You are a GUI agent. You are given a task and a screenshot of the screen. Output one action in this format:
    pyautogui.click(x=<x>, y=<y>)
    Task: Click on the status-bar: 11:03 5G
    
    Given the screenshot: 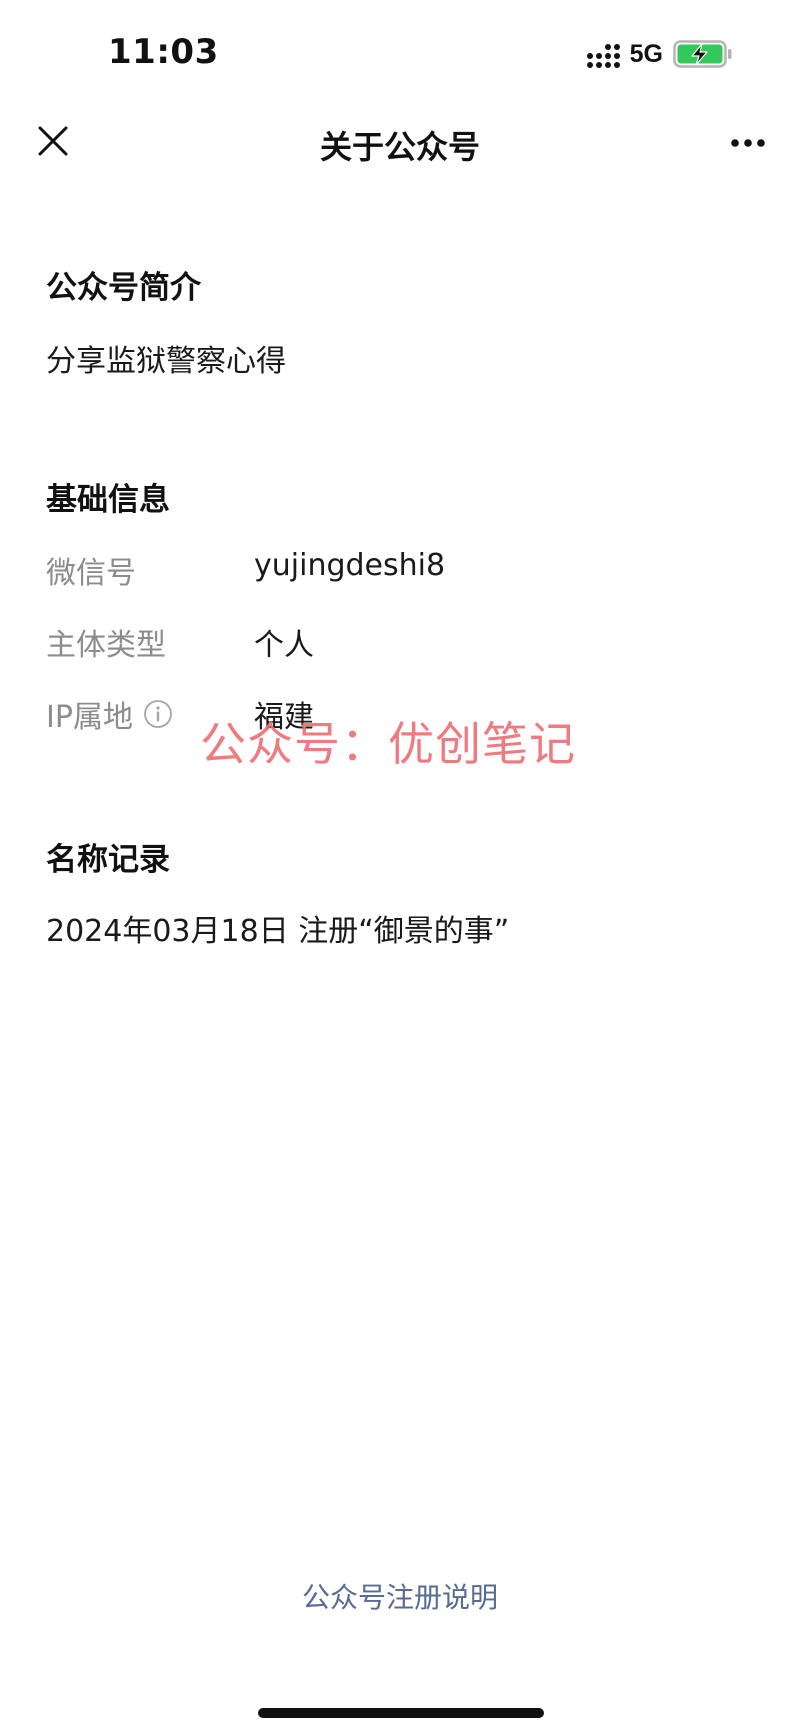 What is the action you would take?
    pyautogui.click(x=400, y=50)
    